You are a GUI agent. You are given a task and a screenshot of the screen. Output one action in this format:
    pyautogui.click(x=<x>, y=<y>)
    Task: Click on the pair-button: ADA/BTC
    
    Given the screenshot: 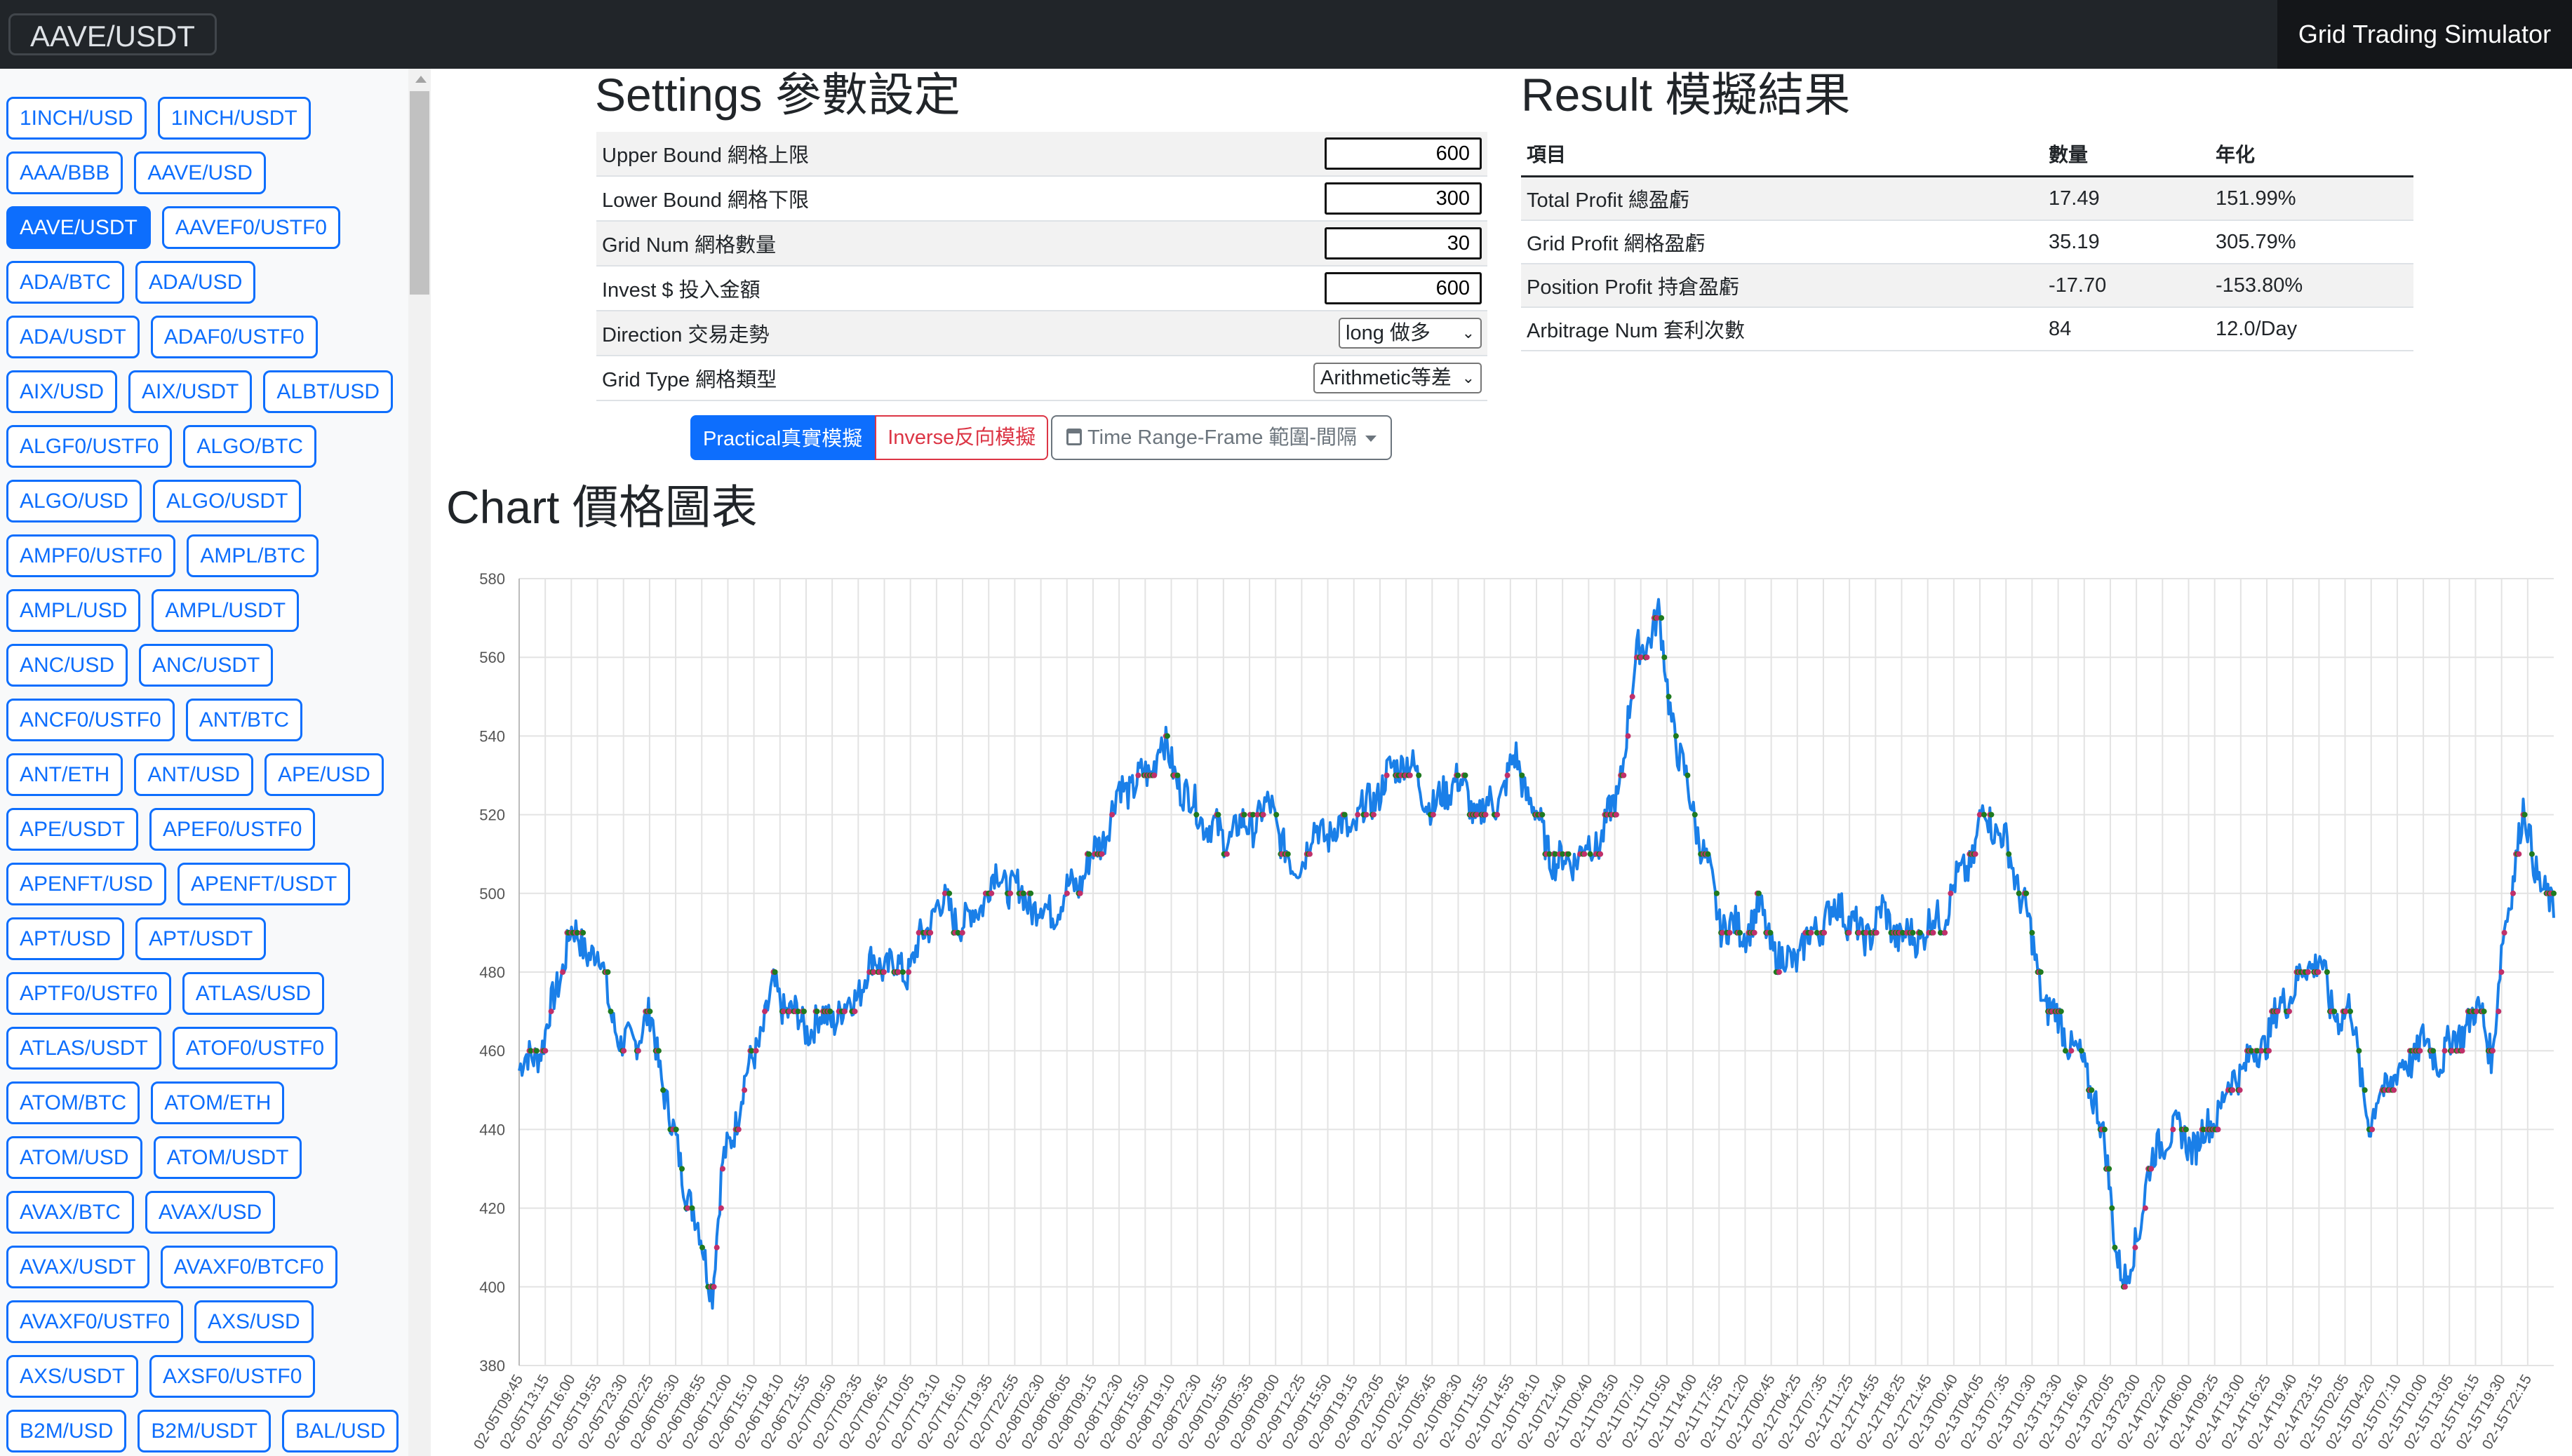 What is the action you would take?
    pyautogui.click(x=65, y=282)
    